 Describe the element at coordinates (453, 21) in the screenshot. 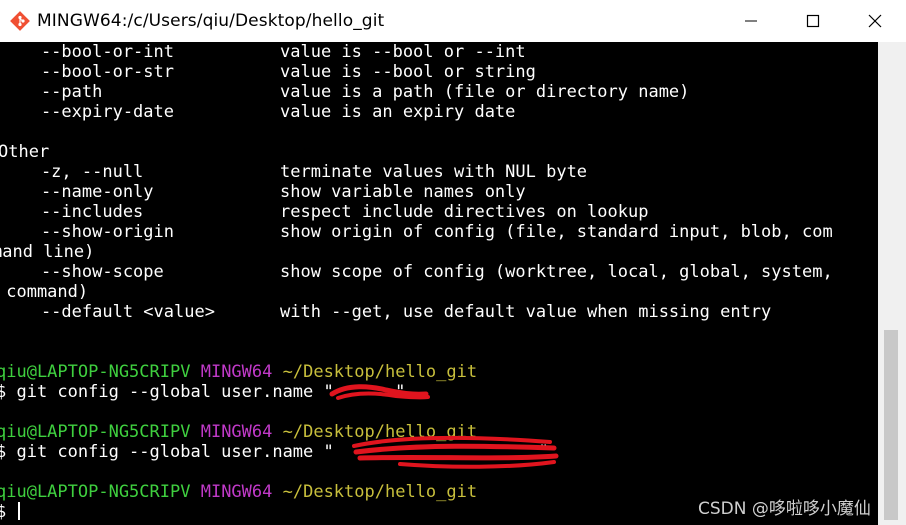

I see `title-bar: MINGW64:/c/Users/qiu/Desktop/hello_git` at that location.